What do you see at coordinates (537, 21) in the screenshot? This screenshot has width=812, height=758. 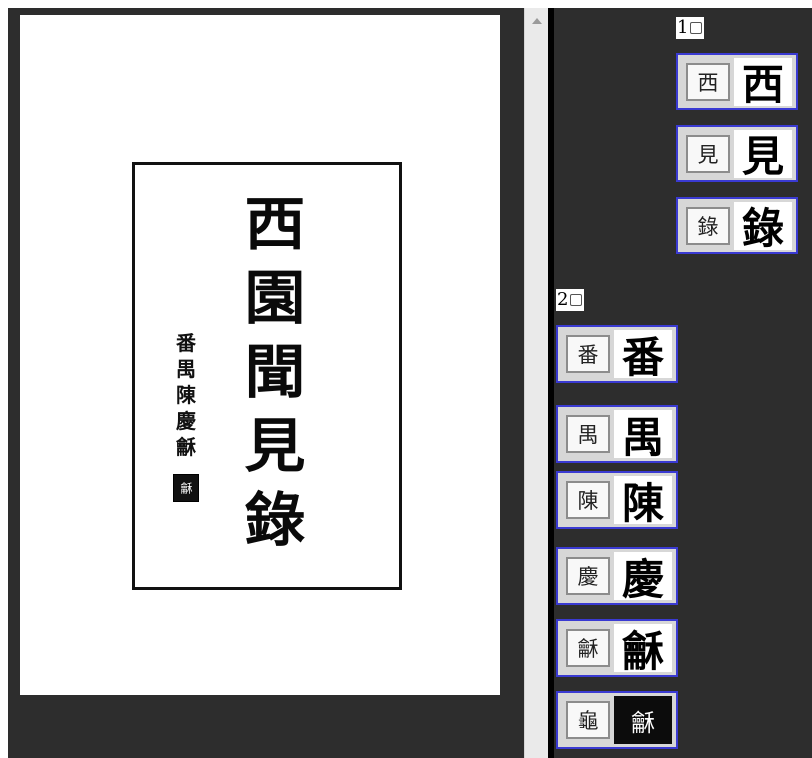 I see `scroll-up-arrow-icon` at bounding box center [537, 21].